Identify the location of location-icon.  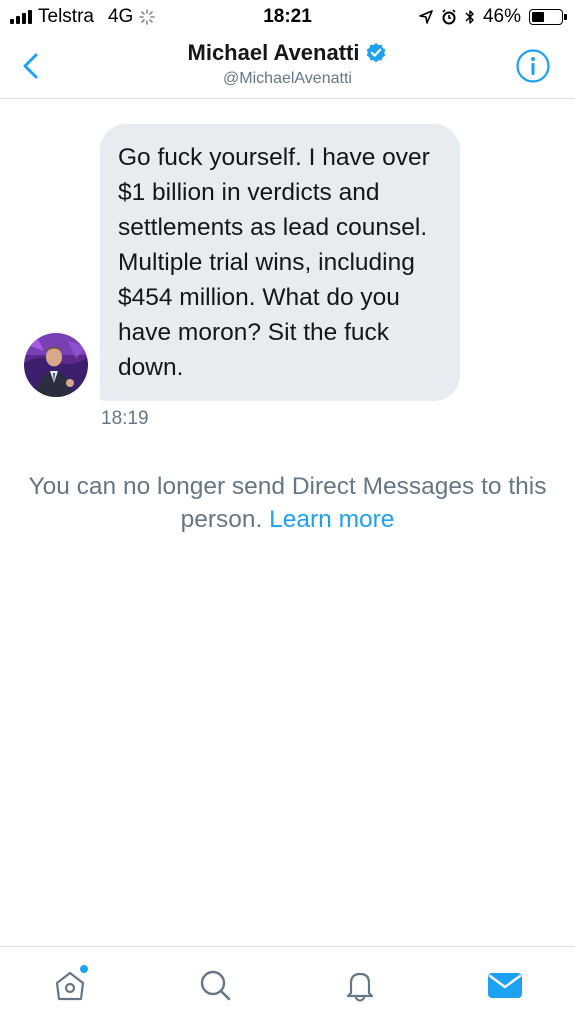
(426, 17).